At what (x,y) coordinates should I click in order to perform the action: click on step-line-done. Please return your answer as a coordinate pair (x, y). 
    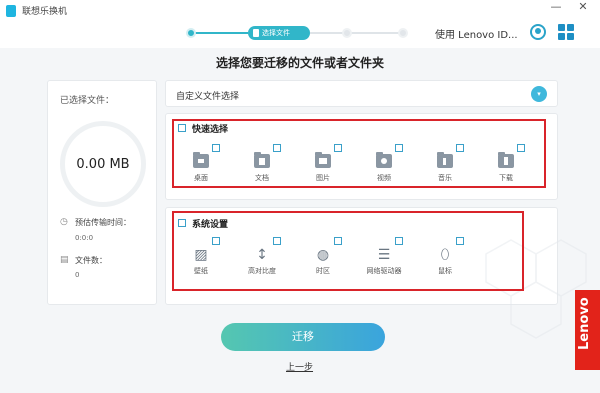
    Looking at the image, I should click on (220, 33).